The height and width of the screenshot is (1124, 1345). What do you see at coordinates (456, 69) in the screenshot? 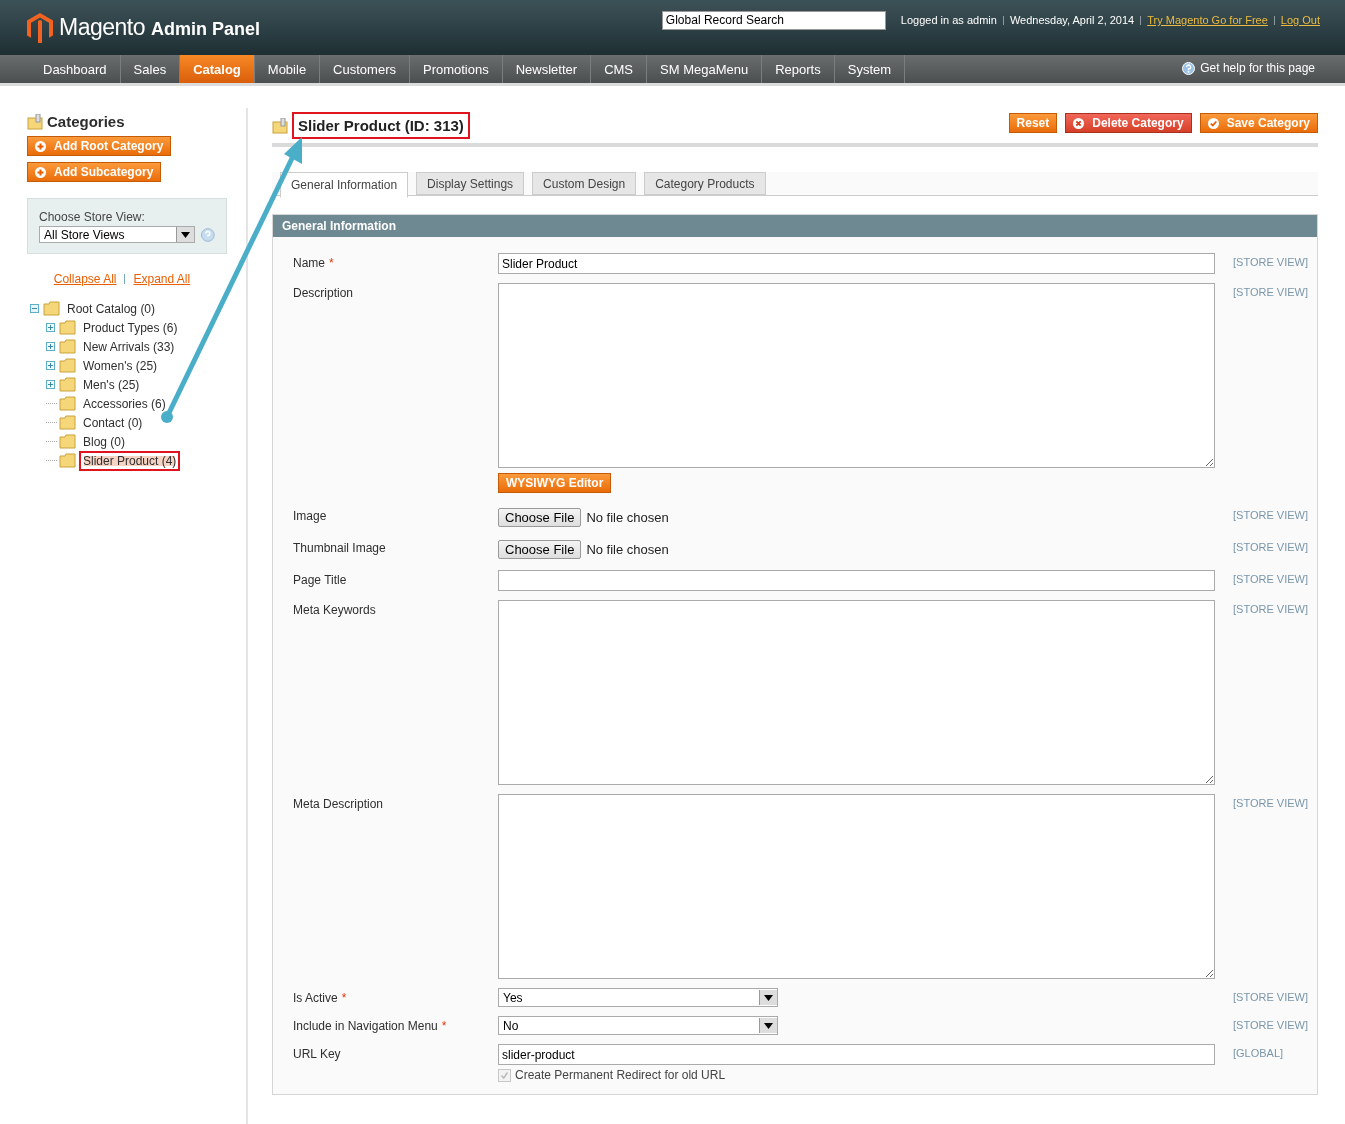
I see `nav-tab: Promotions` at bounding box center [456, 69].